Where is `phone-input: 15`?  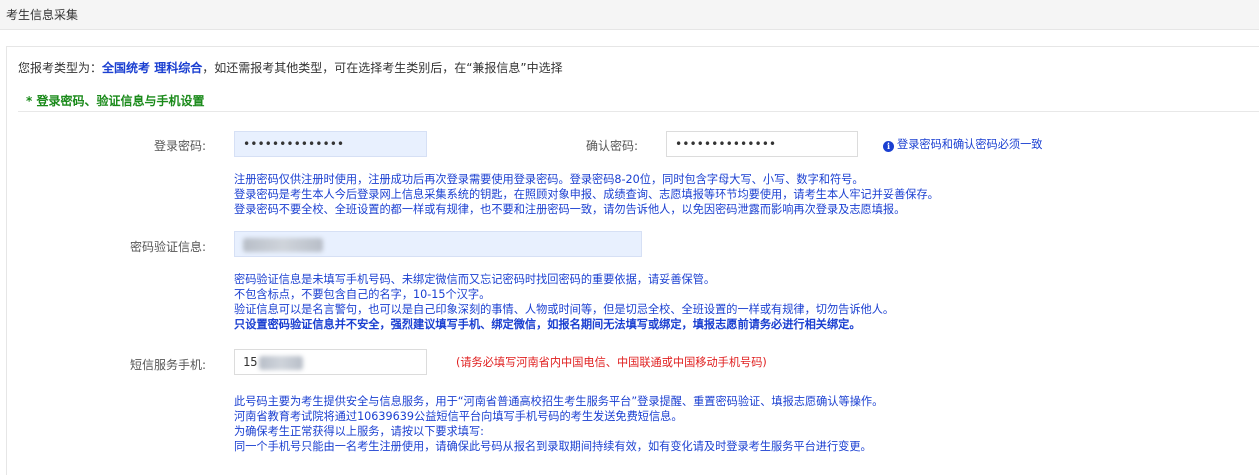 phone-input: 15 is located at coordinates (330, 362).